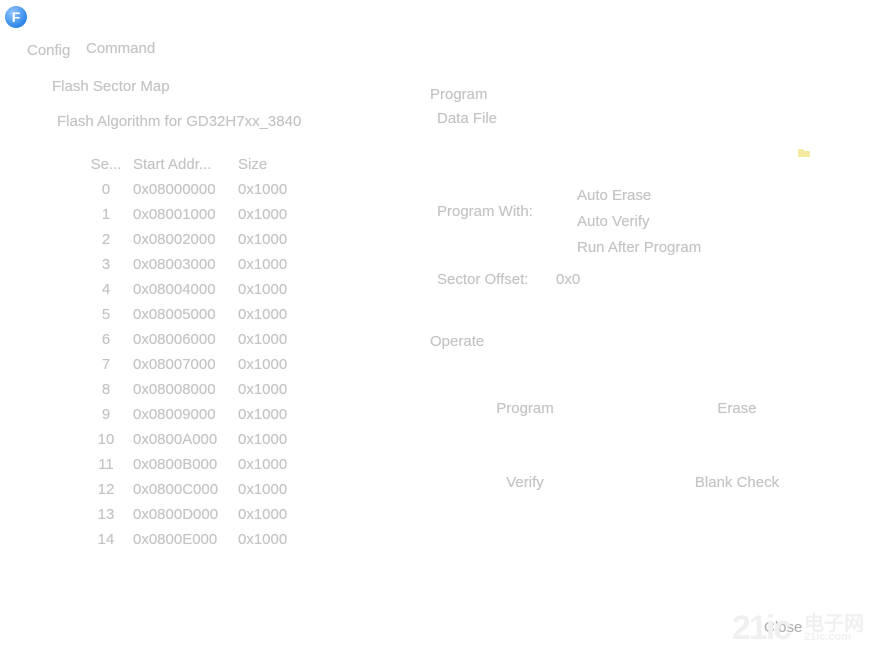 The height and width of the screenshot is (657, 888). Describe the element at coordinates (106, 439) in the screenshot. I see `sector-index: 10` at that location.